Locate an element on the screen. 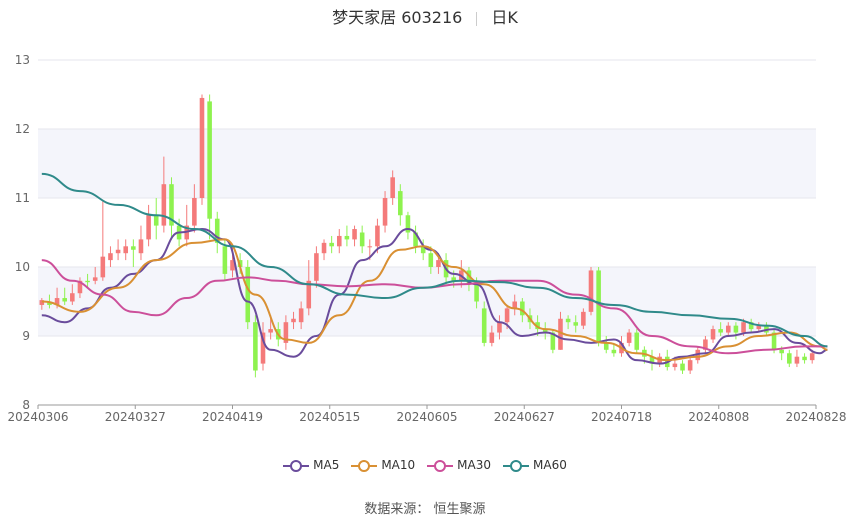 This screenshot has height=517, width=850. x-tick-label: 20240605 is located at coordinates (426, 417).